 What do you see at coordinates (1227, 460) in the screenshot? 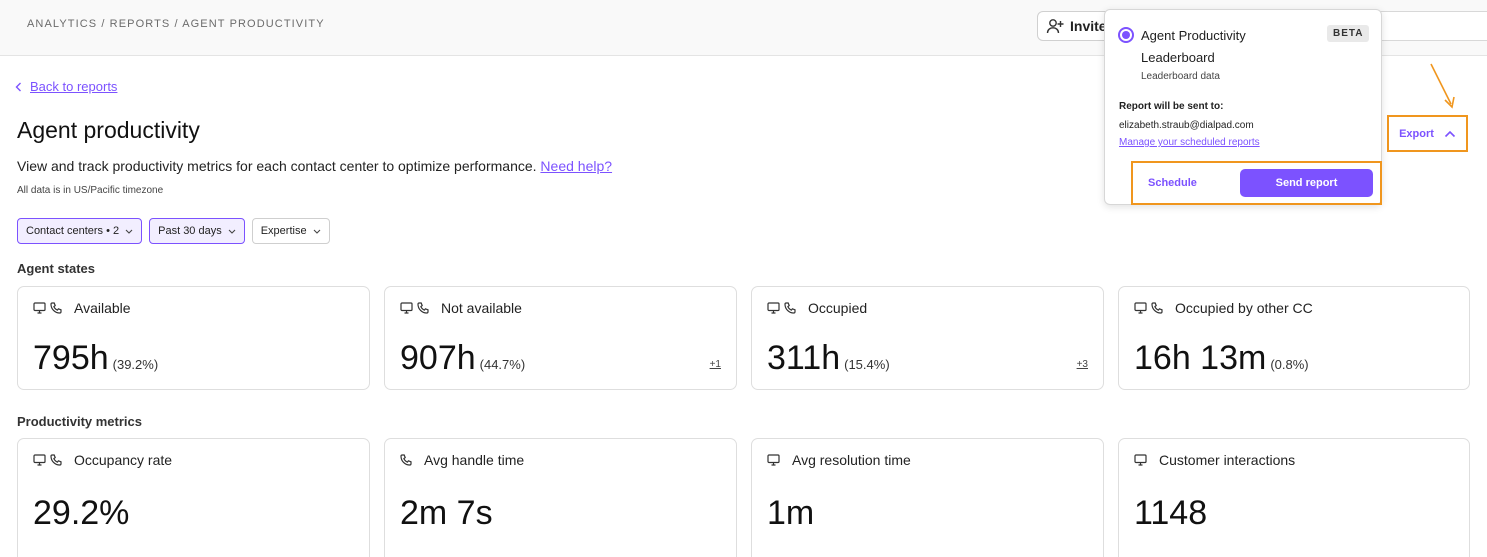
I see `card-label: Customer interactions` at bounding box center [1227, 460].